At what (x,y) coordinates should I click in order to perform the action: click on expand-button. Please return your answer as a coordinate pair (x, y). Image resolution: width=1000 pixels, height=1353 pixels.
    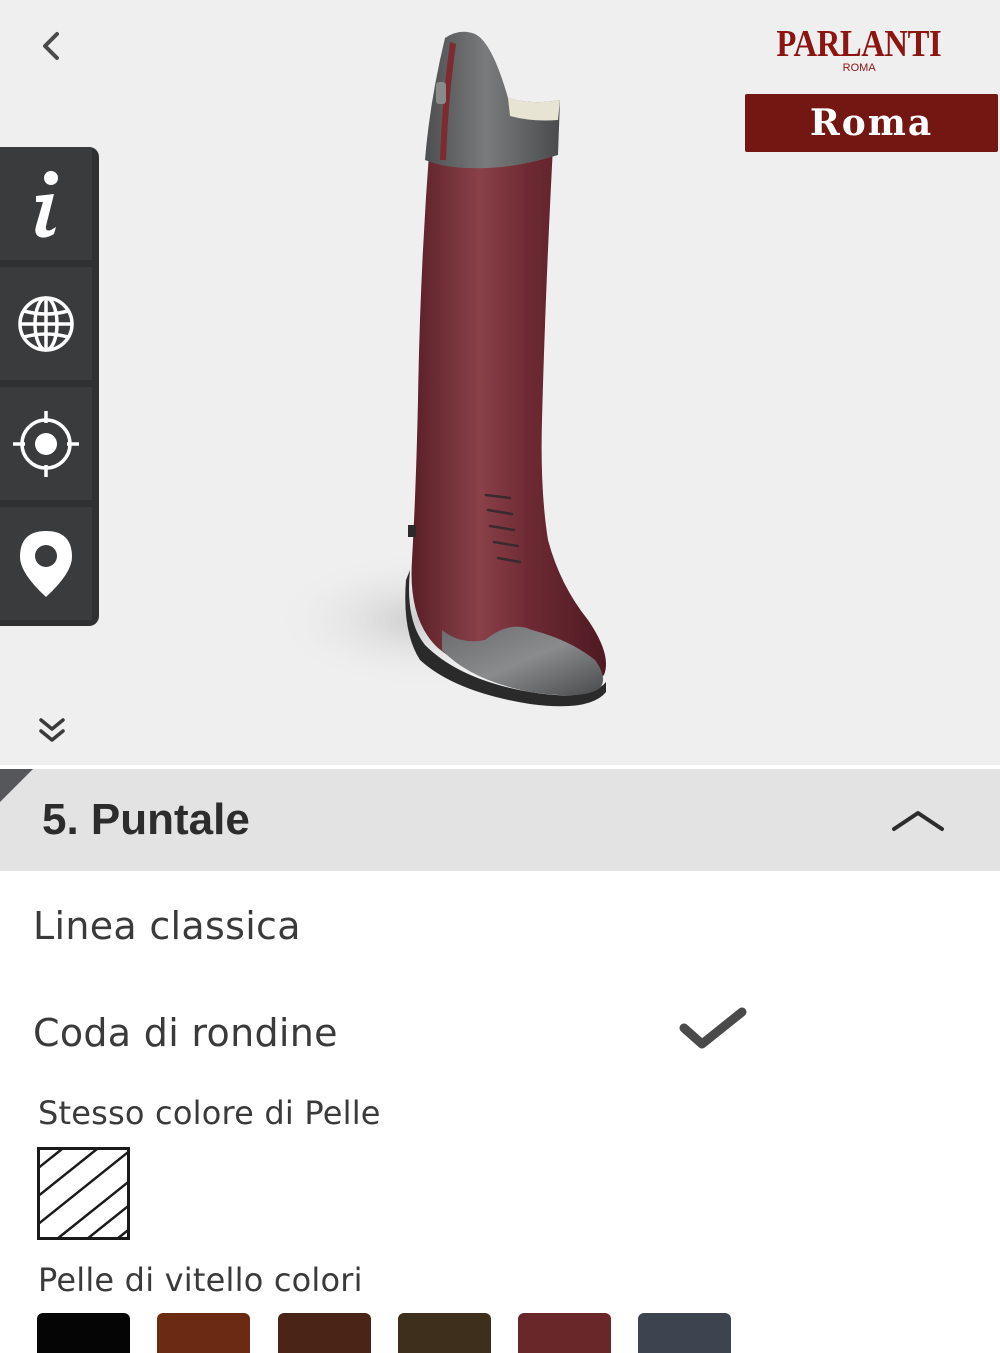
    Looking at the image, I should click on (52, 730).